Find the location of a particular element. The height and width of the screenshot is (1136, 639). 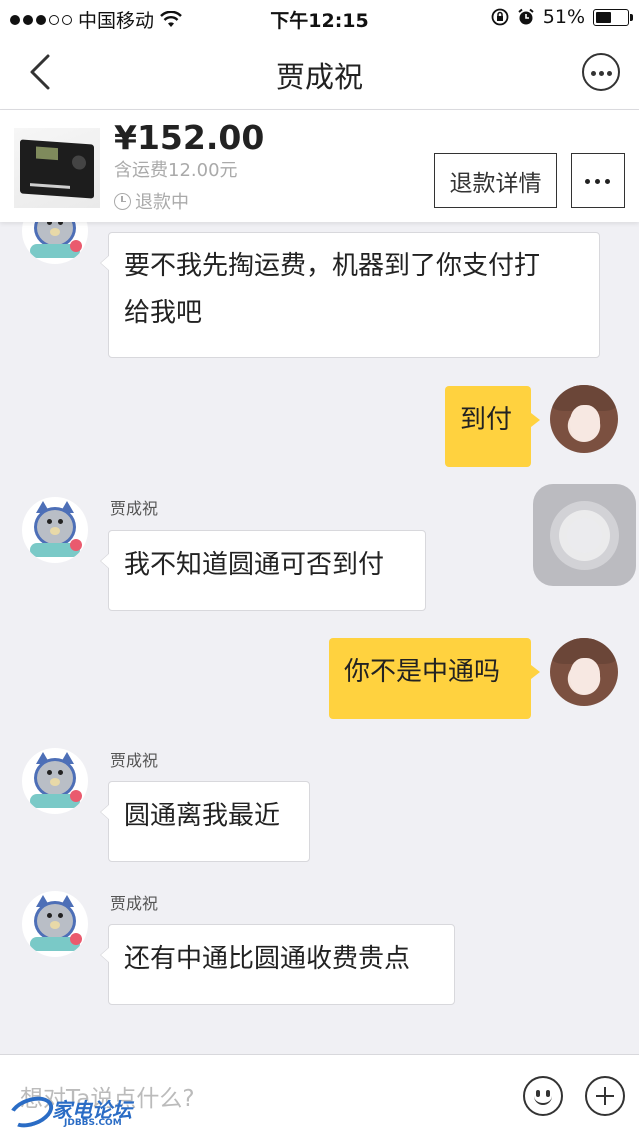

rotation-lock-icon is located at coordinates (500, 17).